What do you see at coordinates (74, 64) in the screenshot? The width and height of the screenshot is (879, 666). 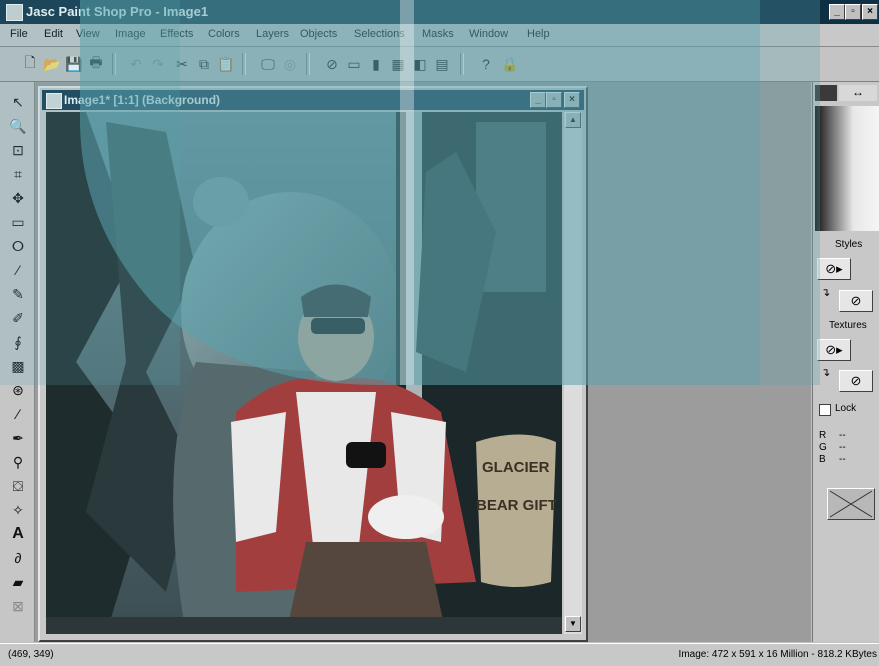 I see `save-icon: 💾` at bounding box center [74, 64].